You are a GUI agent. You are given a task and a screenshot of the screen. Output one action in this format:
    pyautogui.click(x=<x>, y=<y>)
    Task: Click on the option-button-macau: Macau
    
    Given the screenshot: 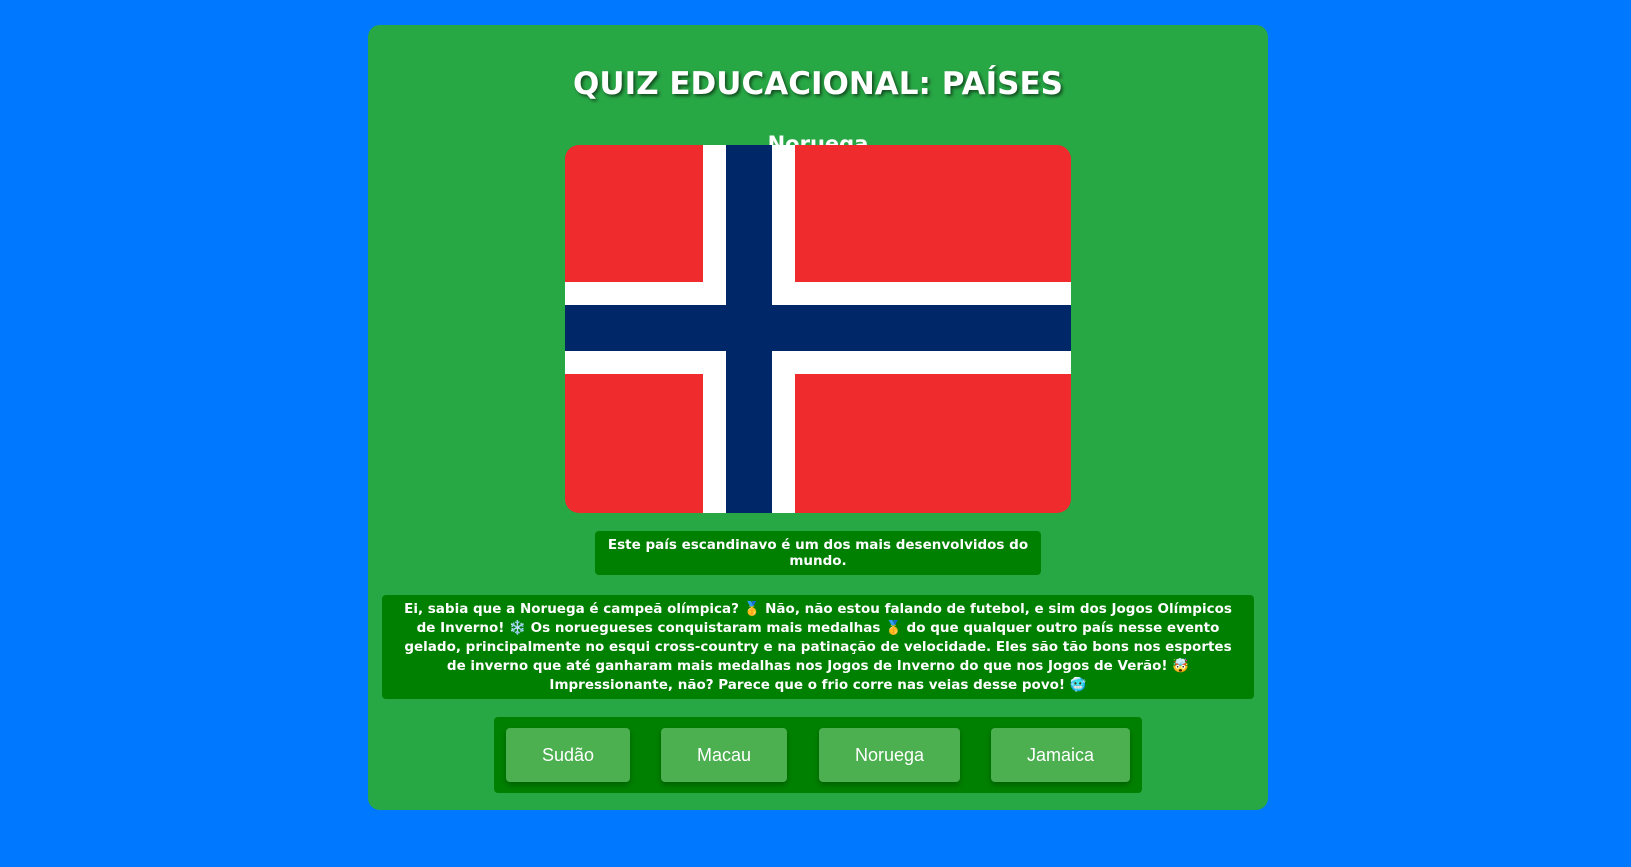 What is the action you would take?
    pyautogui.click(x=724, y=755)
    